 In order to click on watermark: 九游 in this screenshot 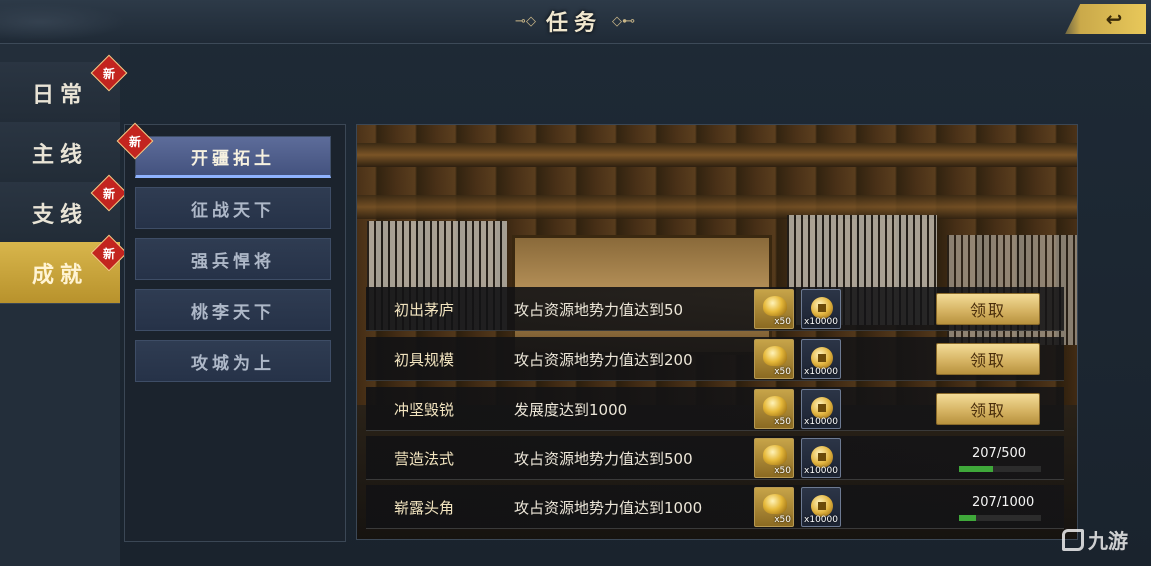, I will do `click(1095, 539)`.